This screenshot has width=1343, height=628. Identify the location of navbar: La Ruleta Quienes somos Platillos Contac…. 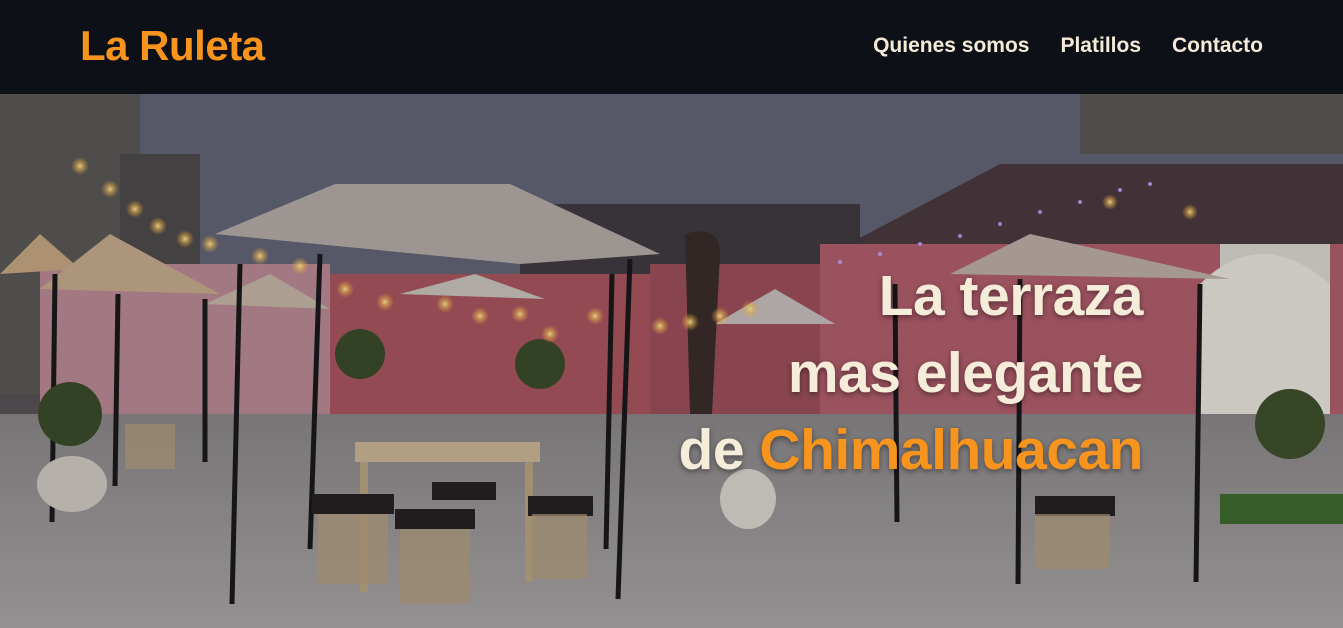
(671, 47).